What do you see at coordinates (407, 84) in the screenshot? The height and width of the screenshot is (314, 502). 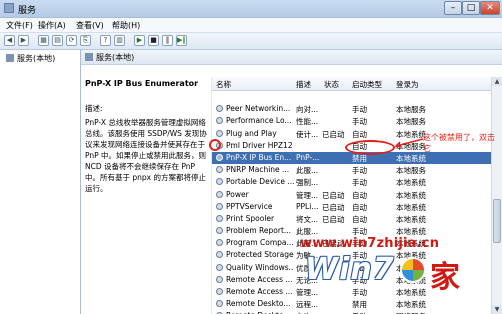 I see `column-header-log-on-as: 登录为` at bounding box center [407, 84].